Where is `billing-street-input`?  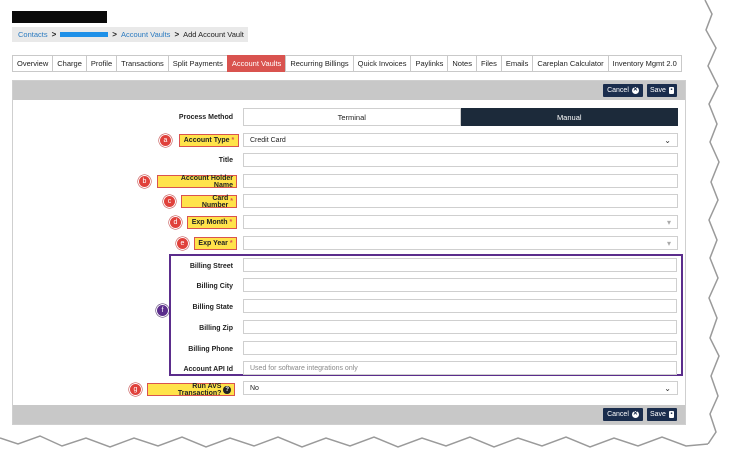
billing-street-input is located at coordinates (460, 265).